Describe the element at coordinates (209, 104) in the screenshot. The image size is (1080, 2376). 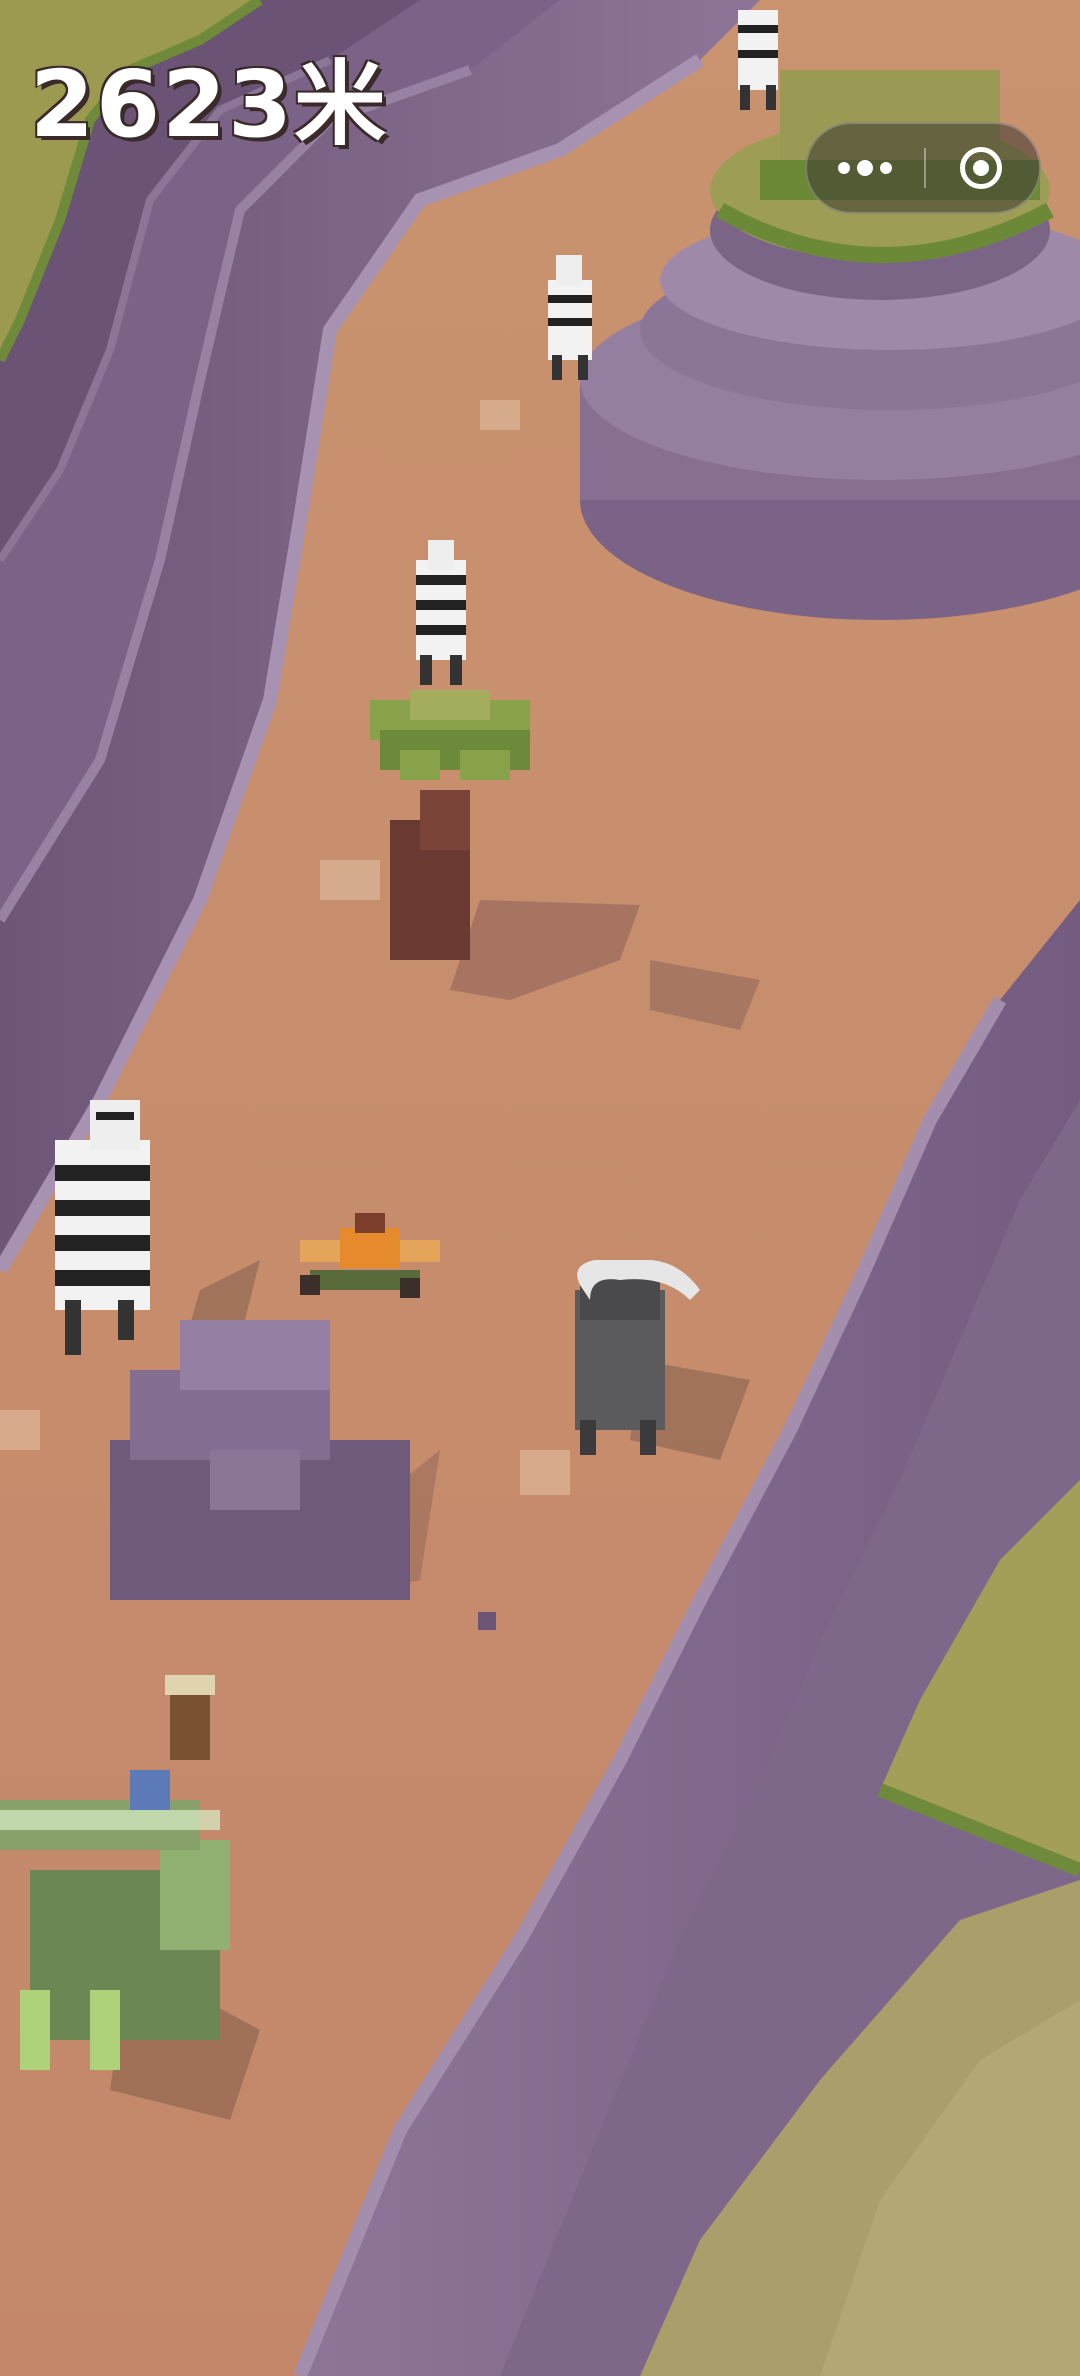
I see `distance-counter: 2623米` at that location.